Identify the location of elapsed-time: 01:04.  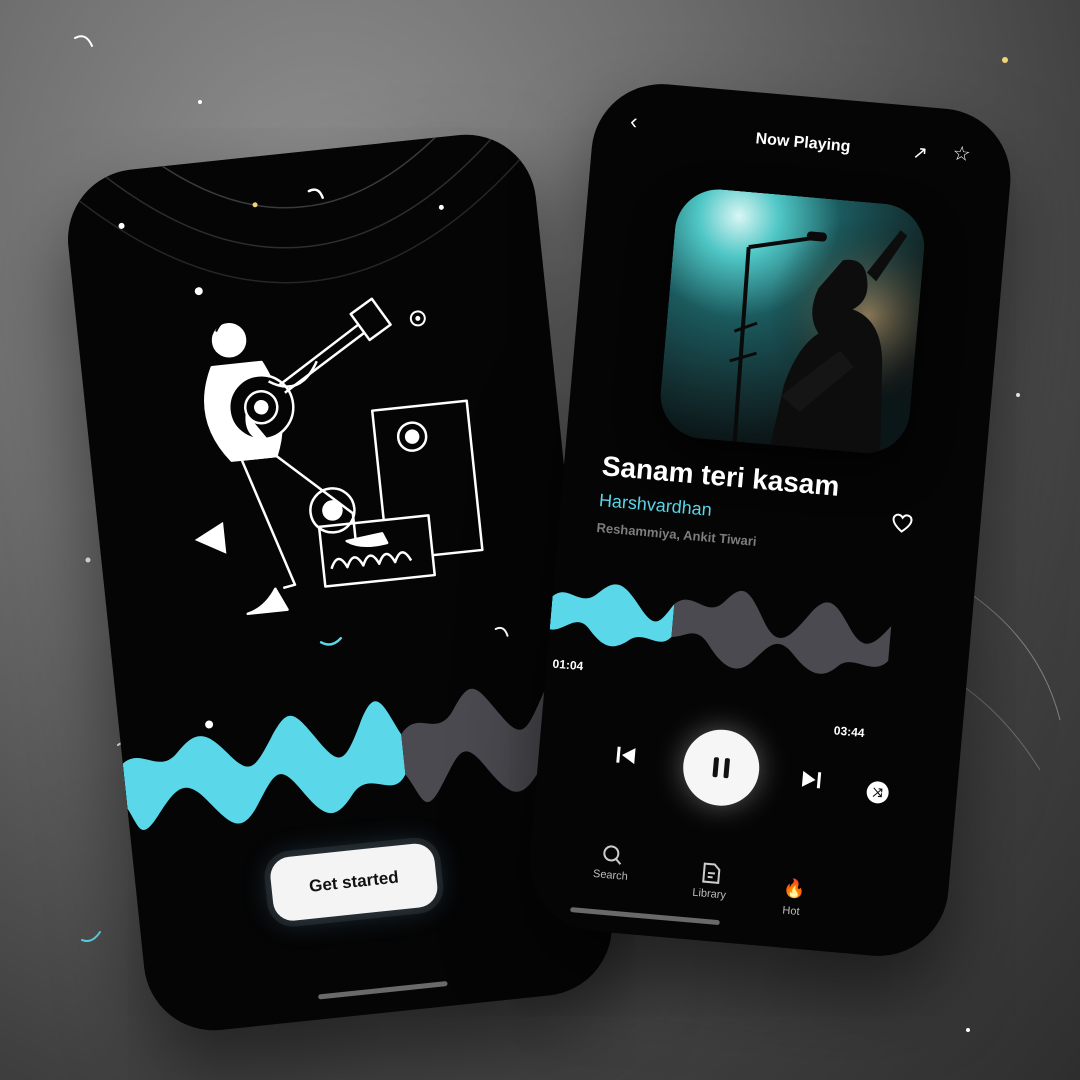
(568, 665).